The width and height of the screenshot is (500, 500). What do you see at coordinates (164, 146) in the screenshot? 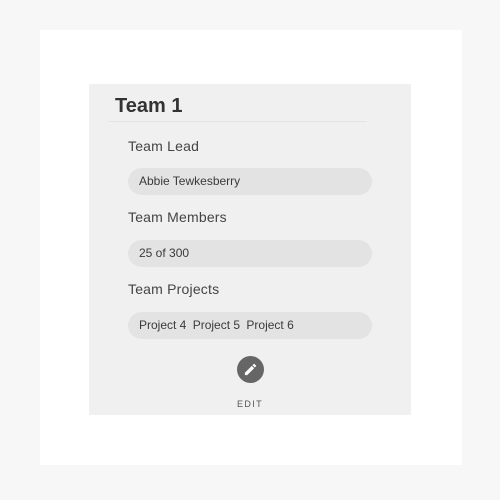
I see `team-lead-label: Team Lead` at bounding box center [164, 146].